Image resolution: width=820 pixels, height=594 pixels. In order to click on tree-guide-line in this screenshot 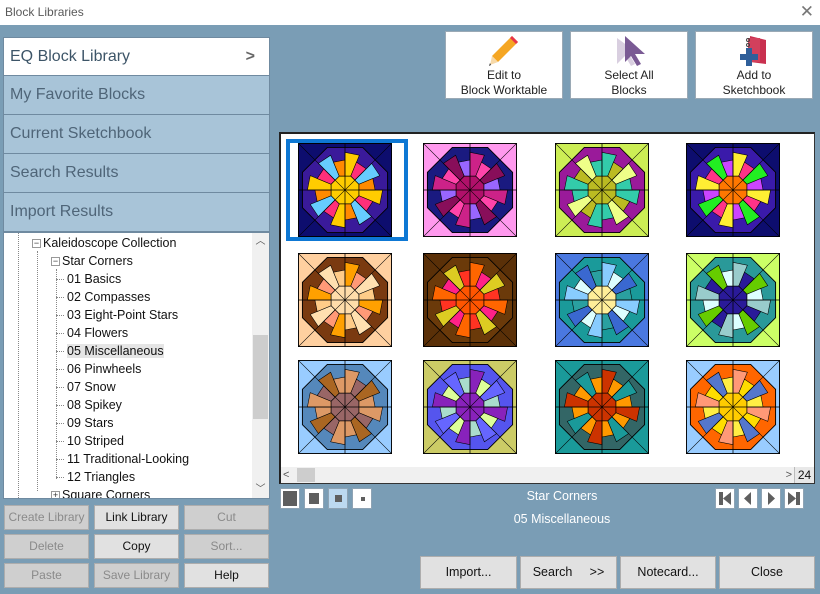, I will do `click(37, 371)`.